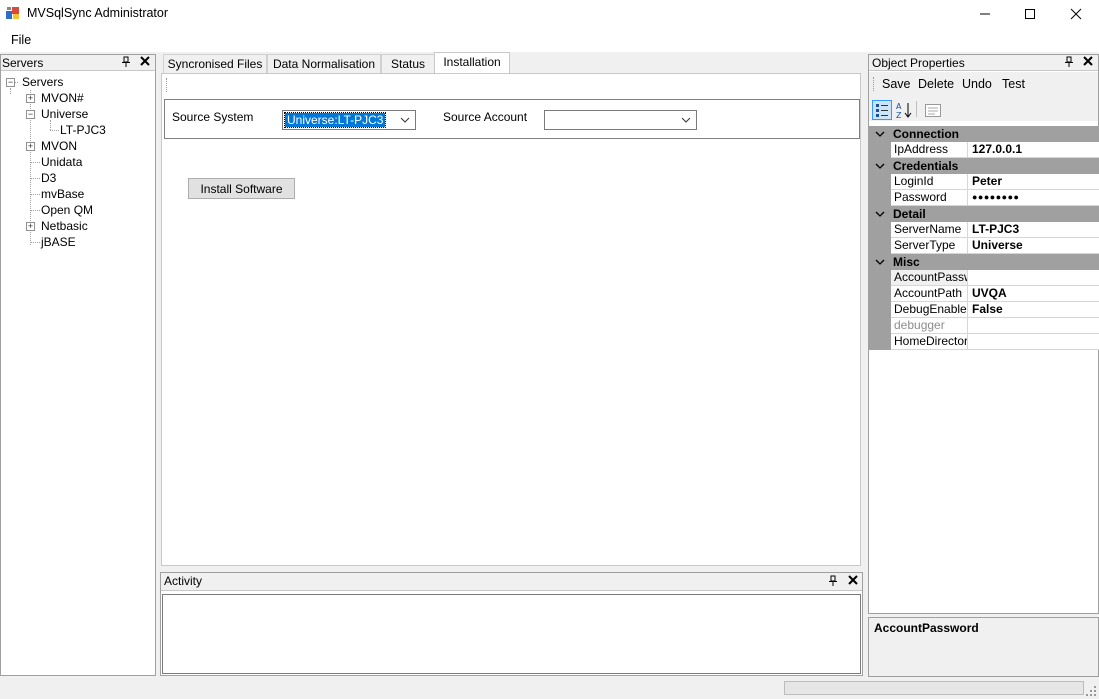 The image size is (1099, 699). Describe the element at coordinates (1013, 84) in the screenshot. I see `test-button: Test` at that location.